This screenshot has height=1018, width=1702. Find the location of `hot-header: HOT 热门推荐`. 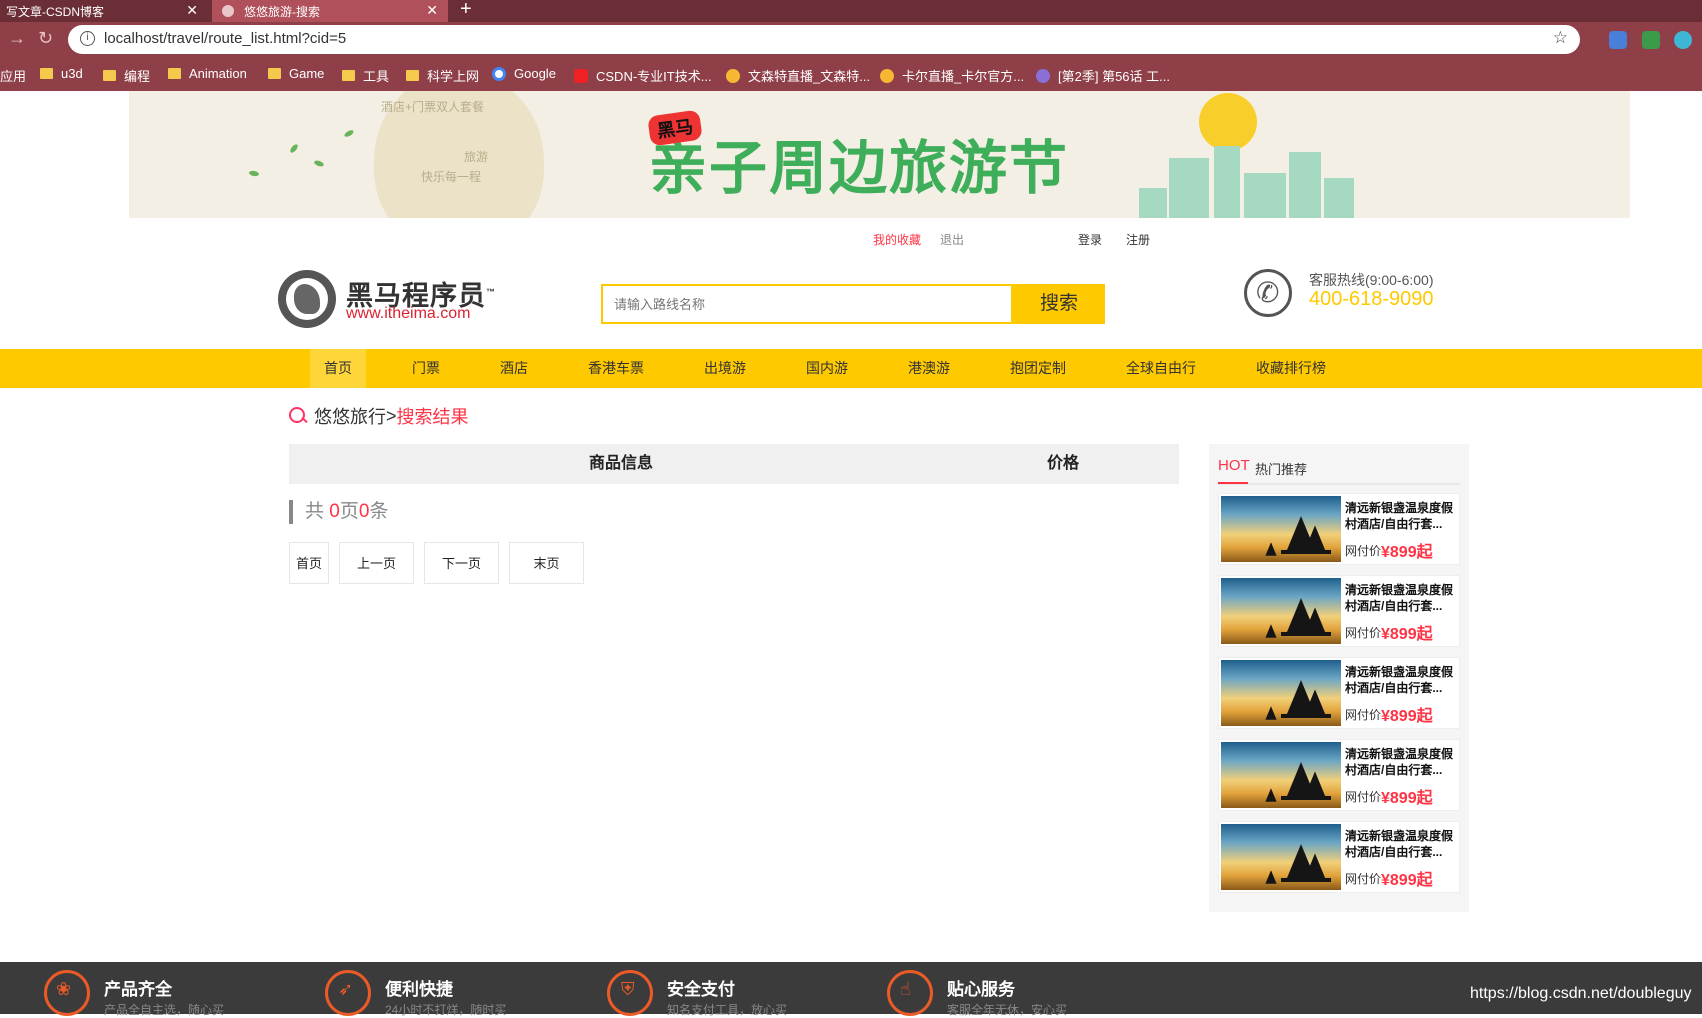

hot-header: HOT 热门推荐 is located at coordinates (1339, 469).